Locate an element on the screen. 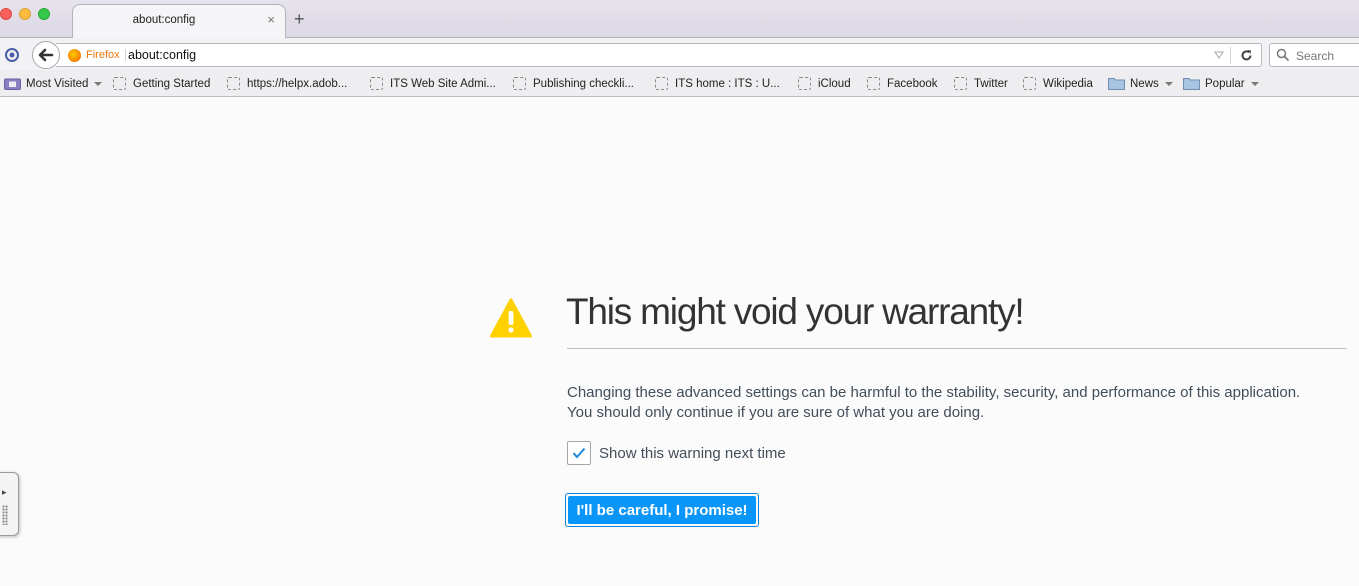  url-input: about:config is located at coordinates (162, 55).